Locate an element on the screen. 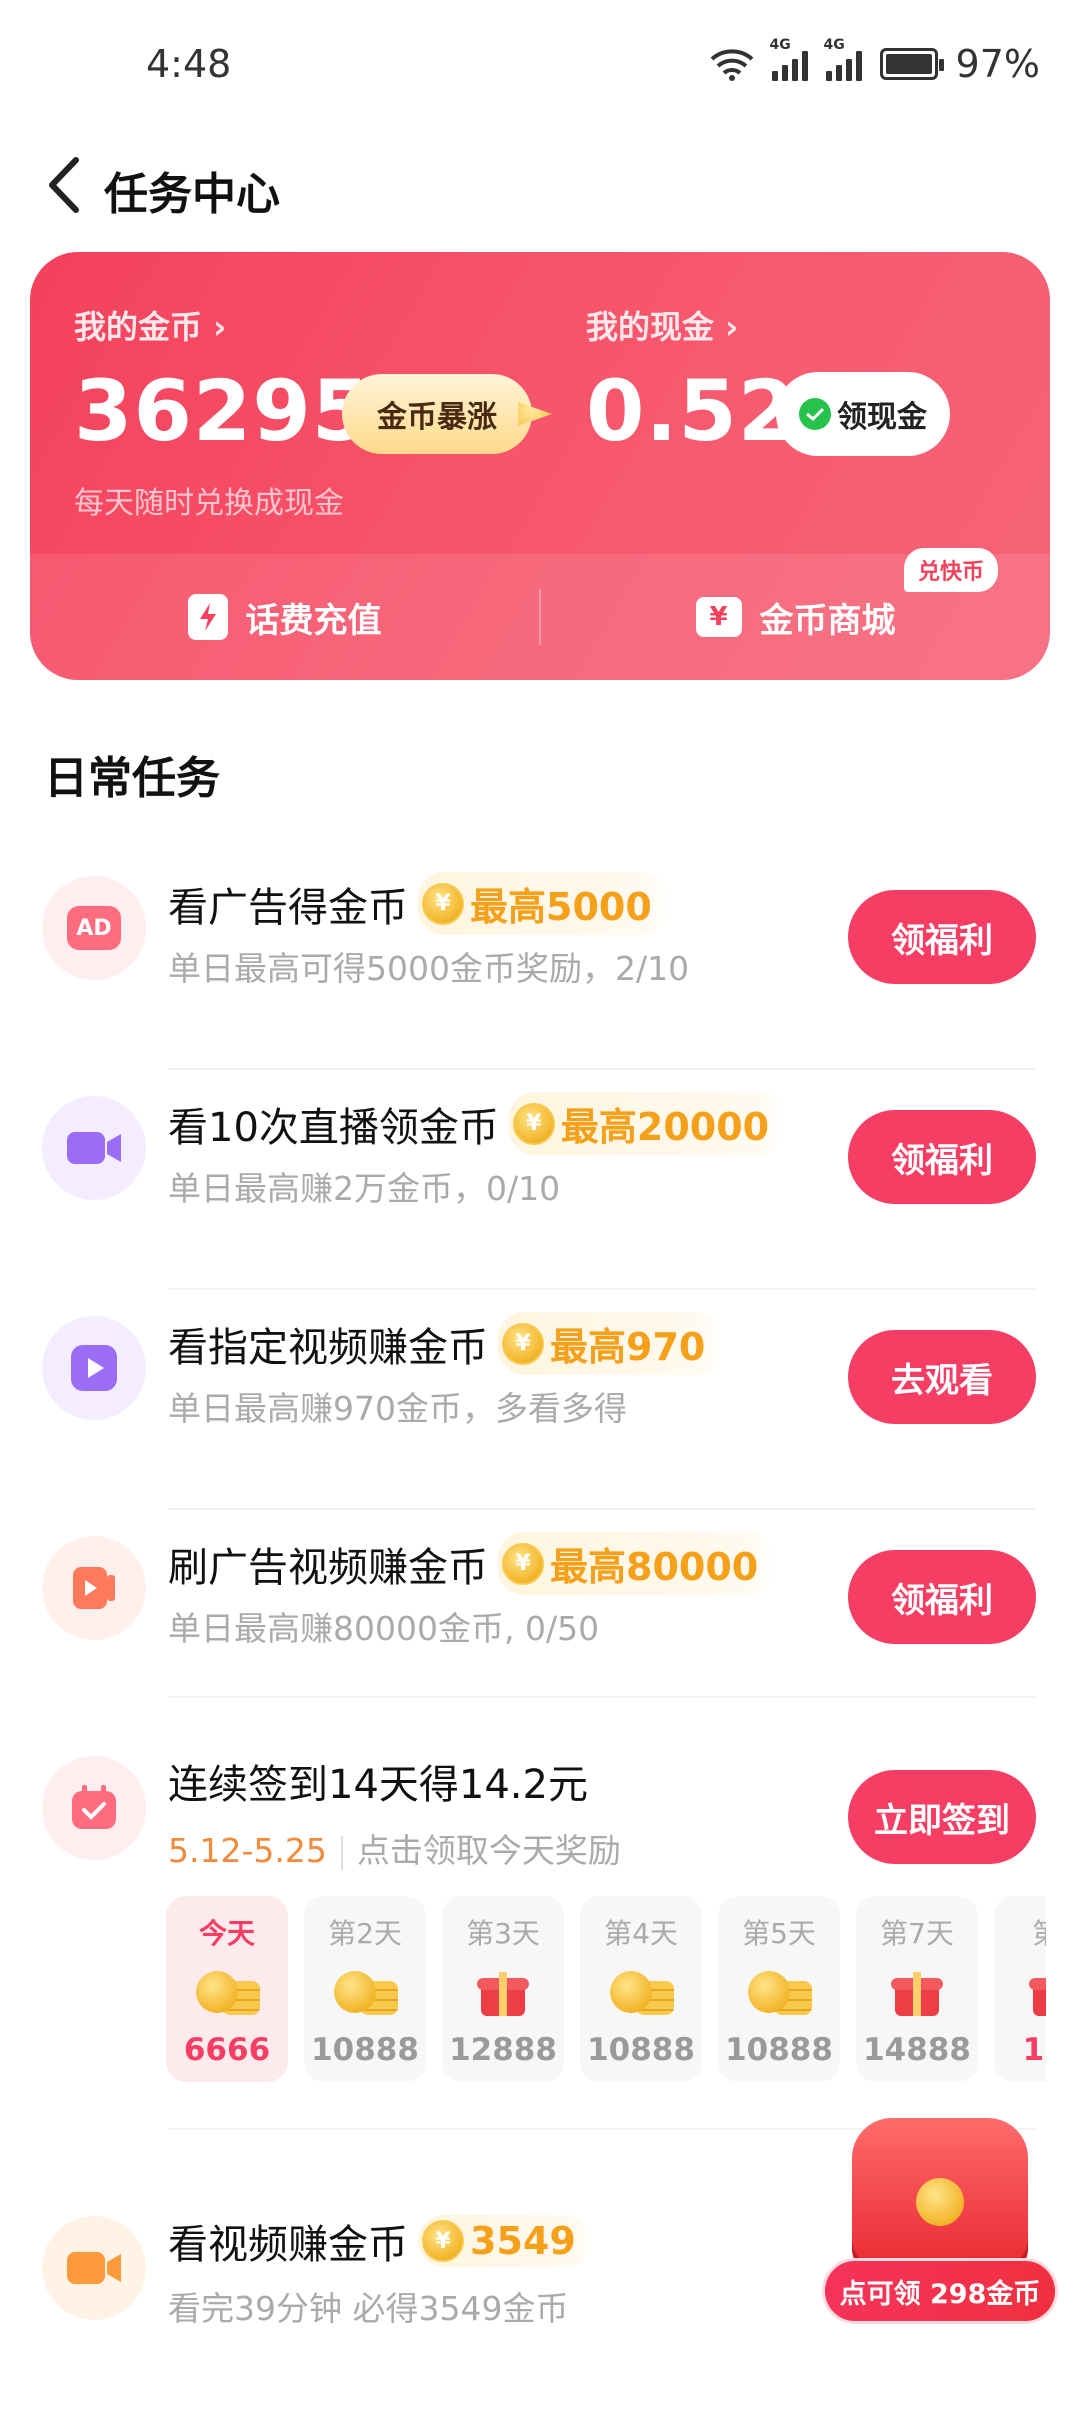 This screenshot has height=2410, width=1080. live-camera-icon is located at coordinates (94, 1148).